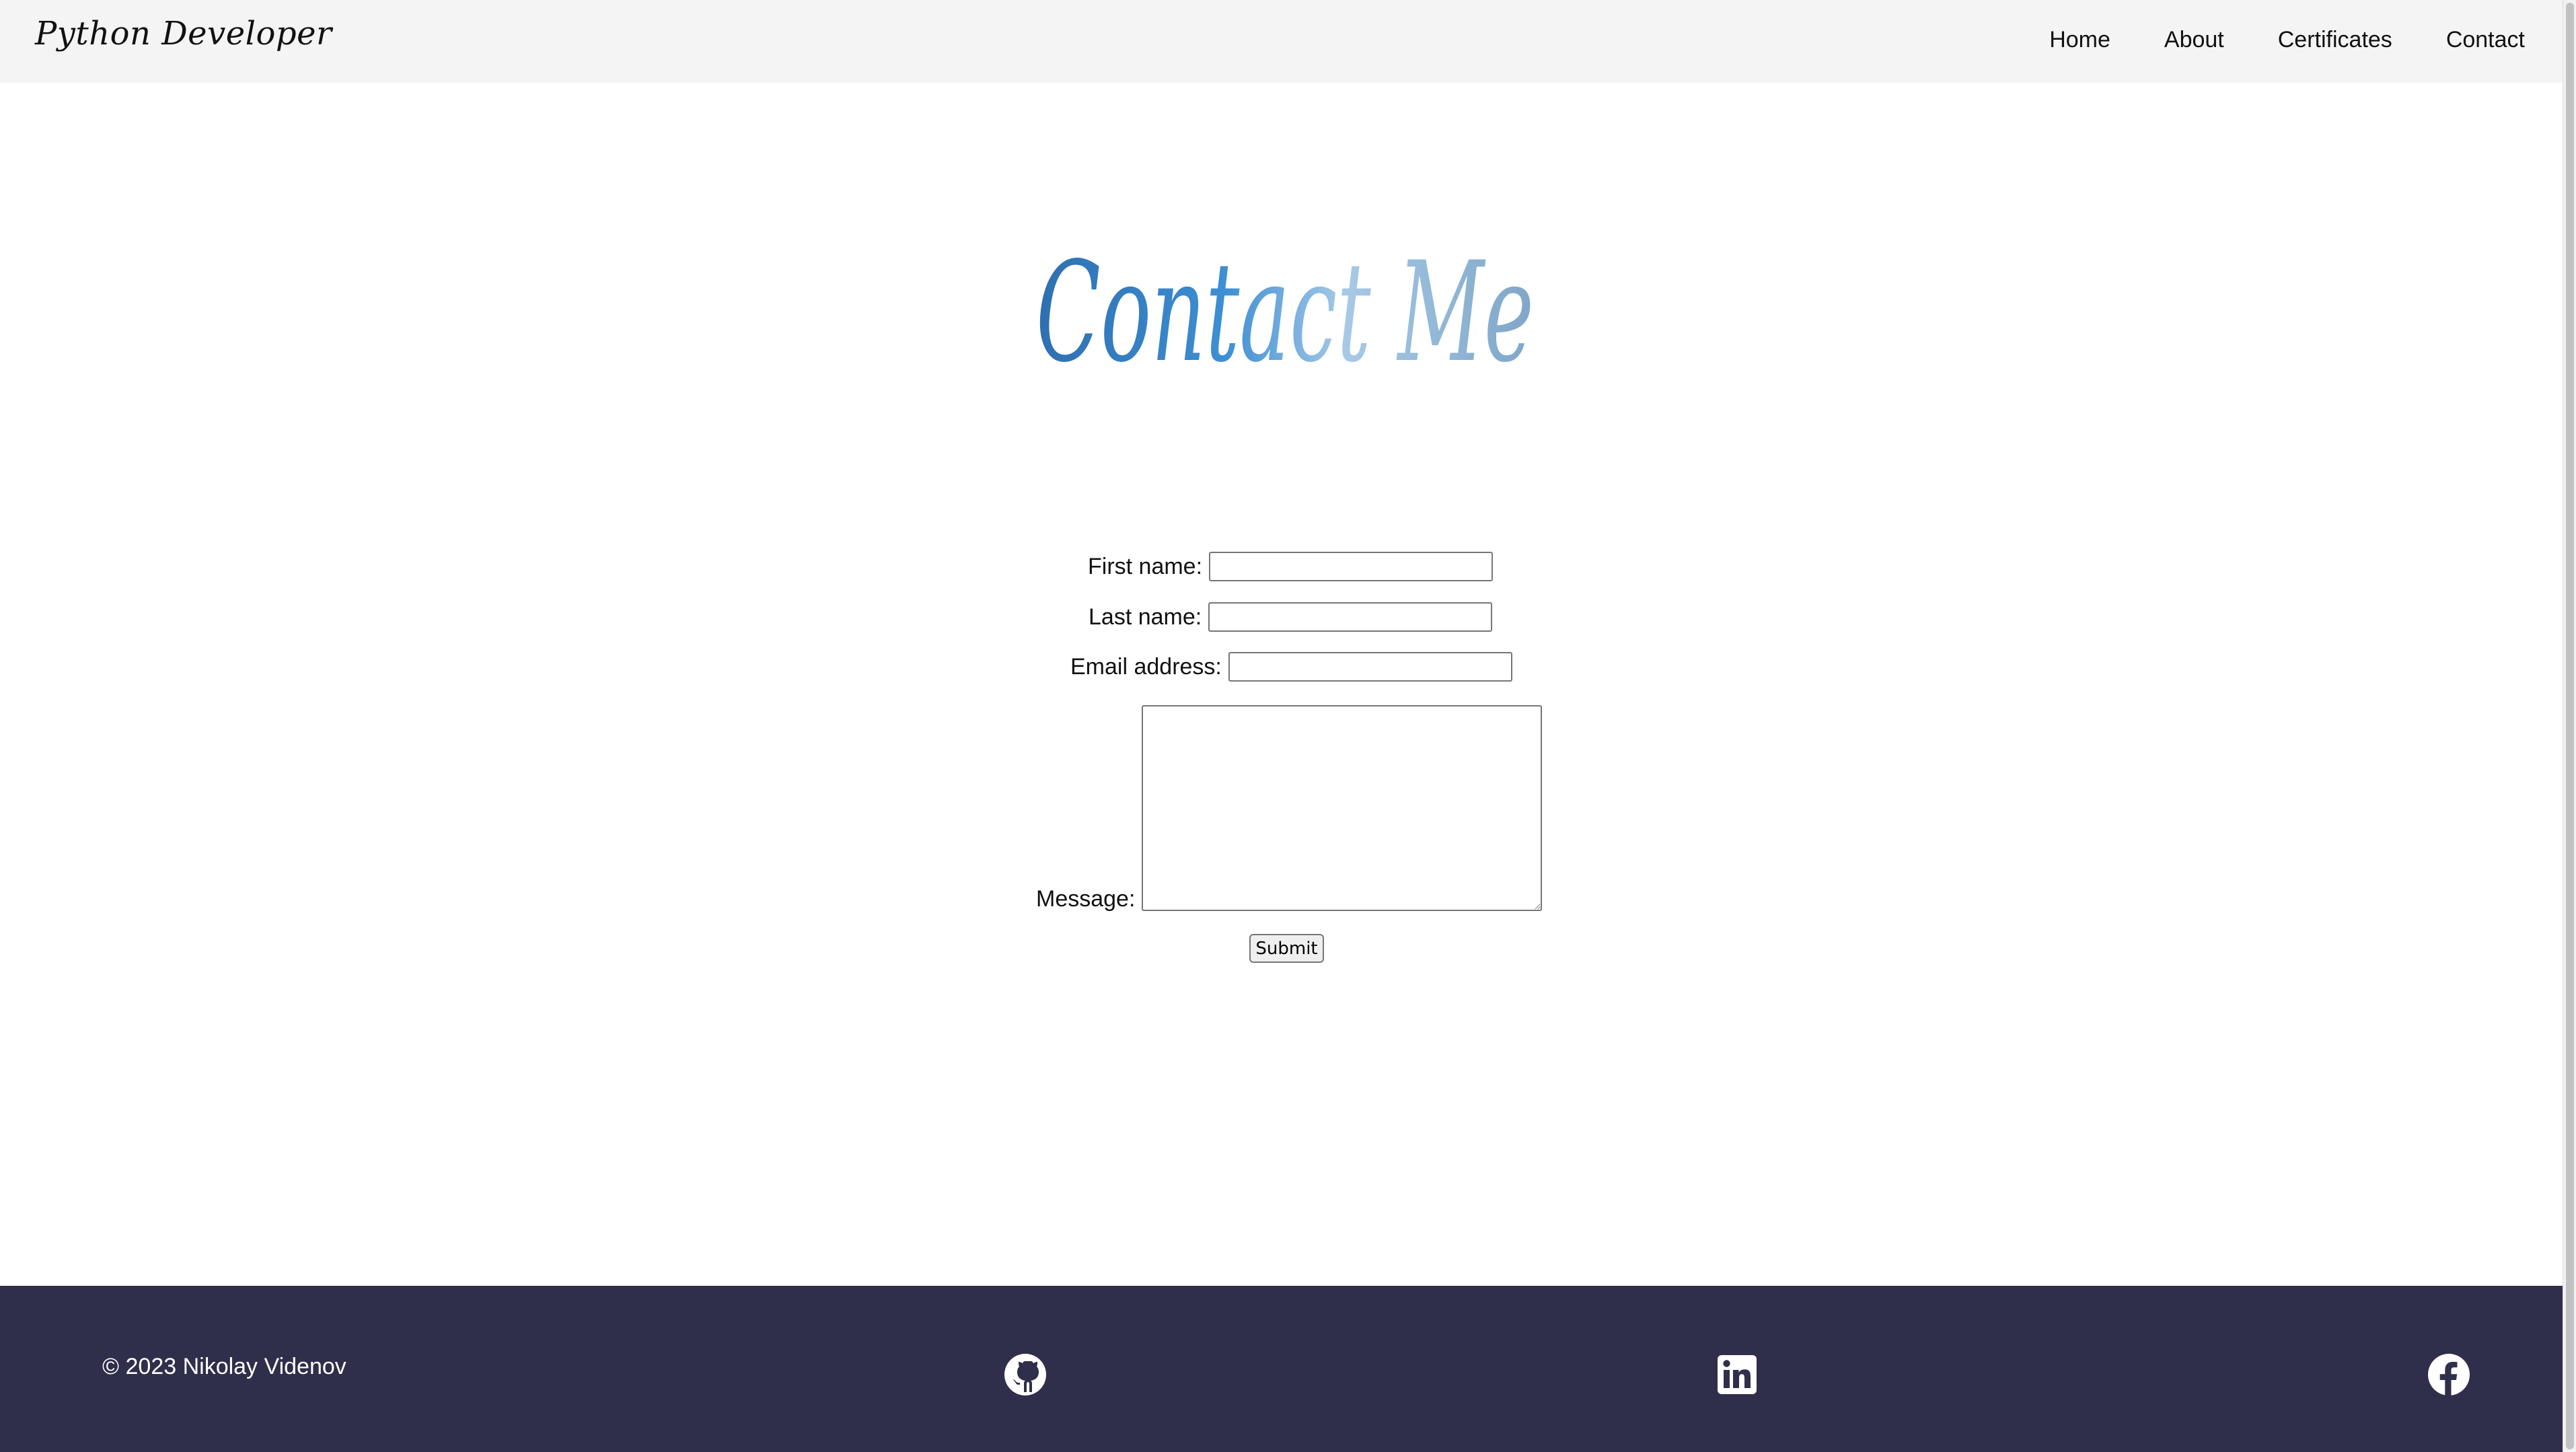 The height and width of the screenshot is (1452, 2576). What do you see at coordinates (1351, 566) in the screenshot?
I see `first-name-input` at bounding box center [1351, 566].